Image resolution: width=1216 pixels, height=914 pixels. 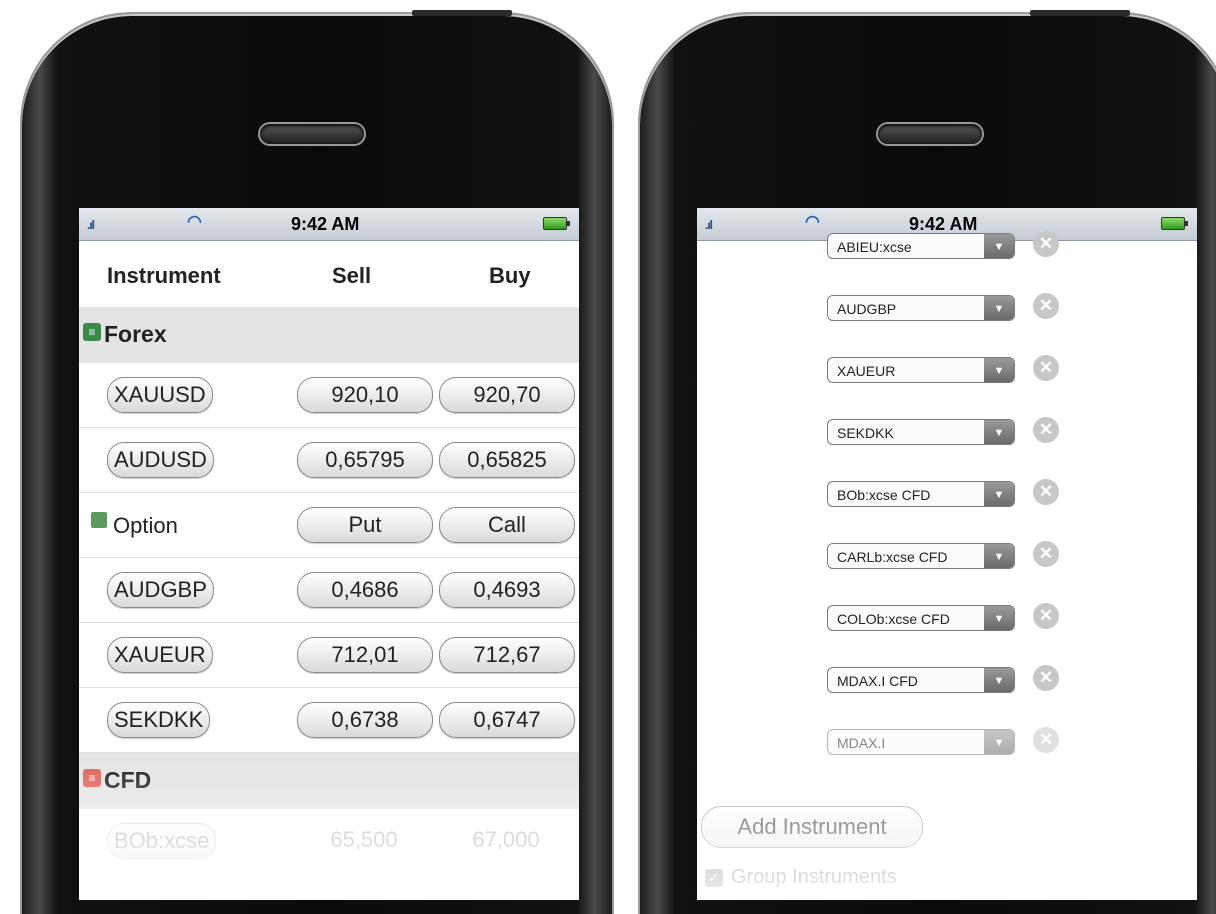 I want to click on instrument-dropdown: ABIEU:xcse ▼, so click(x=921, y=246).